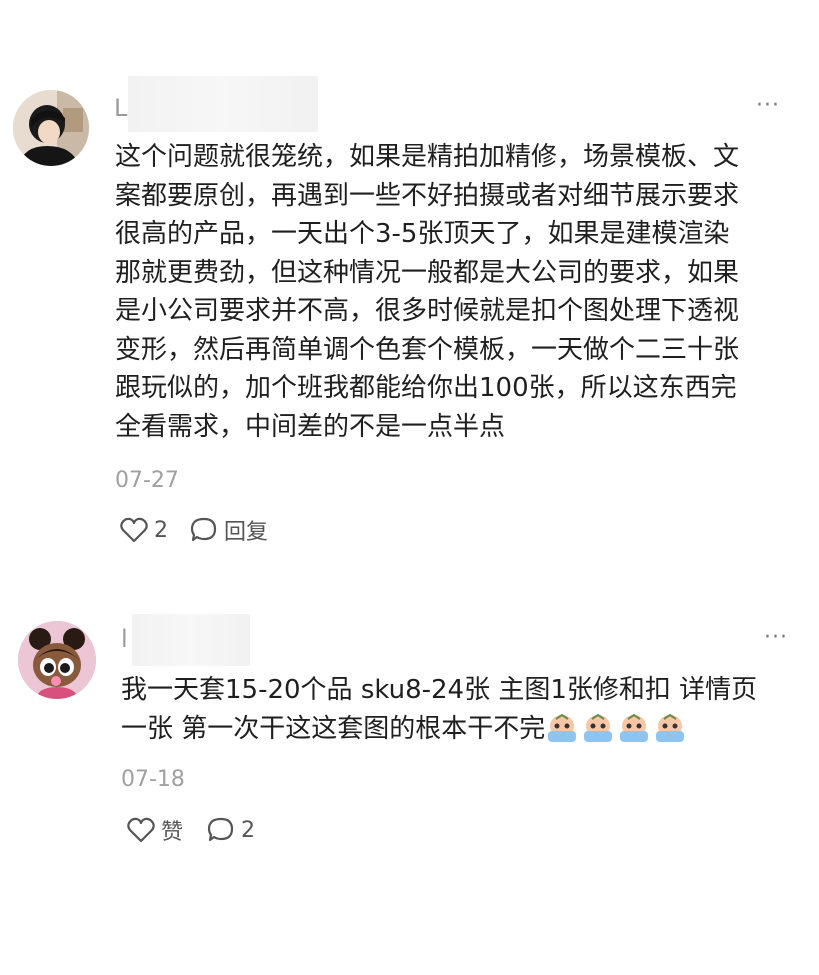  I want to click on comment-actions: 2 回复, so click(194, 530).